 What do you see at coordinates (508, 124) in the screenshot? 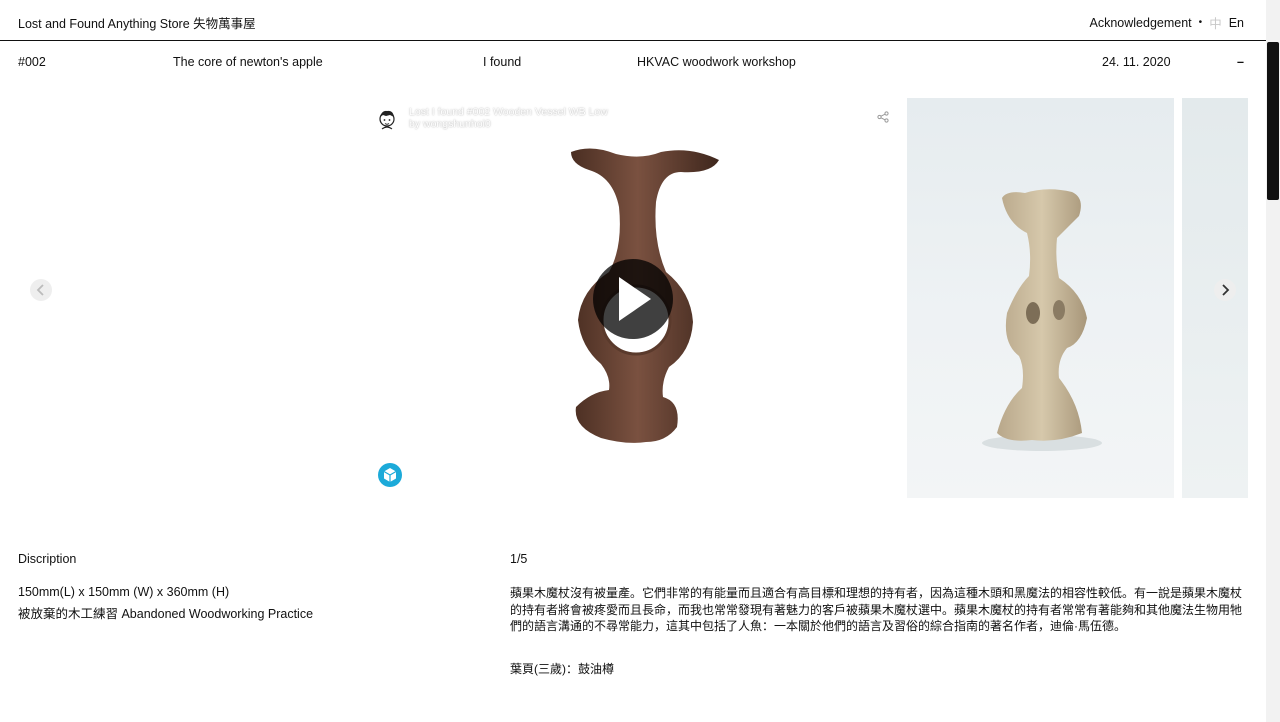
I see `model-author: by wongshunhoi0` at bounding box center [508, 124].